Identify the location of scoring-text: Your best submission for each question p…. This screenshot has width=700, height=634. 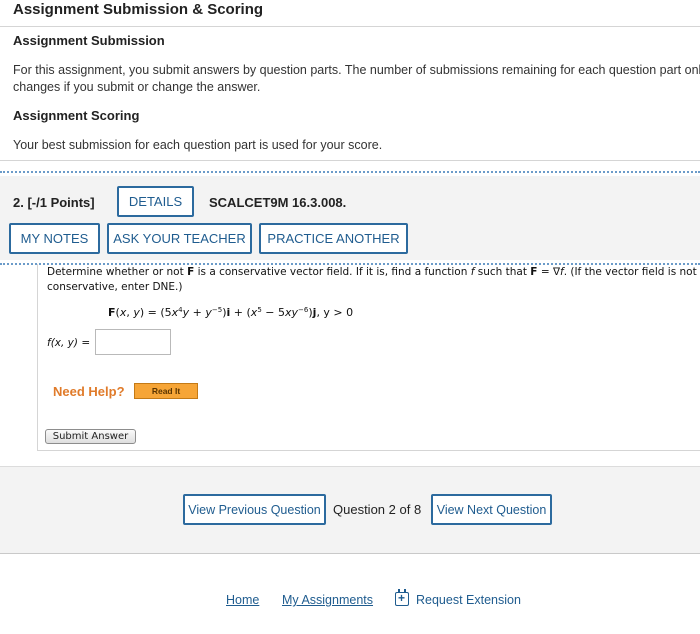
(198, 145).